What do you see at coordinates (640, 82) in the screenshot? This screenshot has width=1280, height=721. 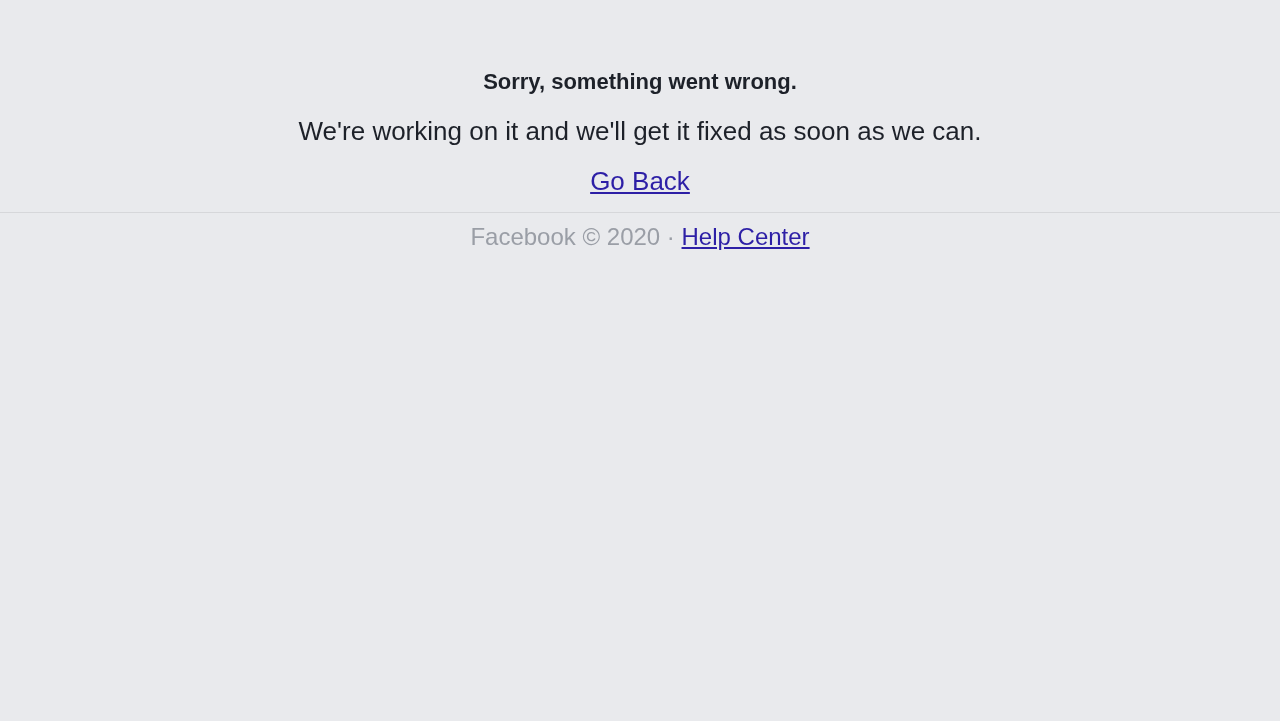 I see `error-title: Sorry, something went wrong.` at bounding box center [640, 82].